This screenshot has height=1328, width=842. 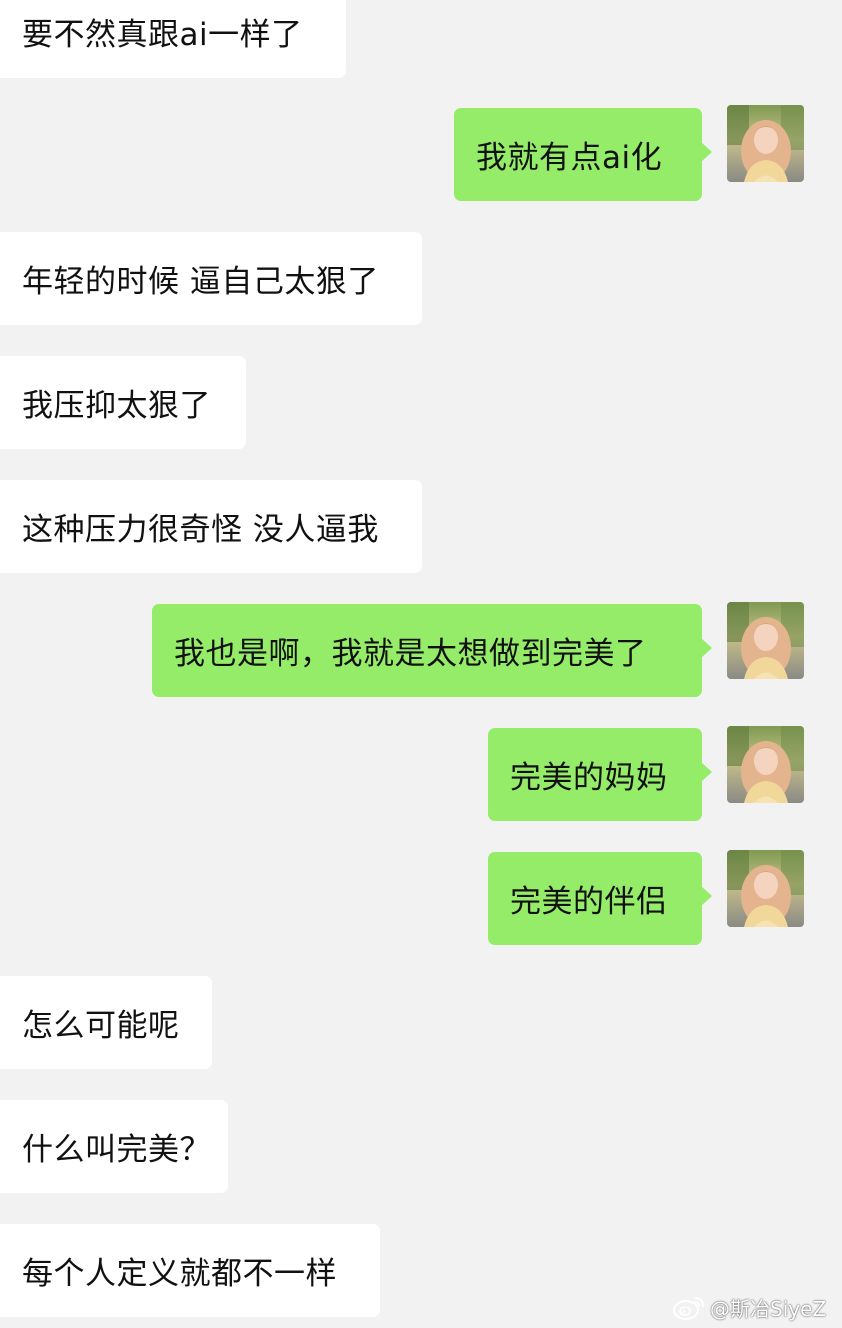 I want to click on watermark: @斯冶SiyeZ, so click(x=749, y=1307).